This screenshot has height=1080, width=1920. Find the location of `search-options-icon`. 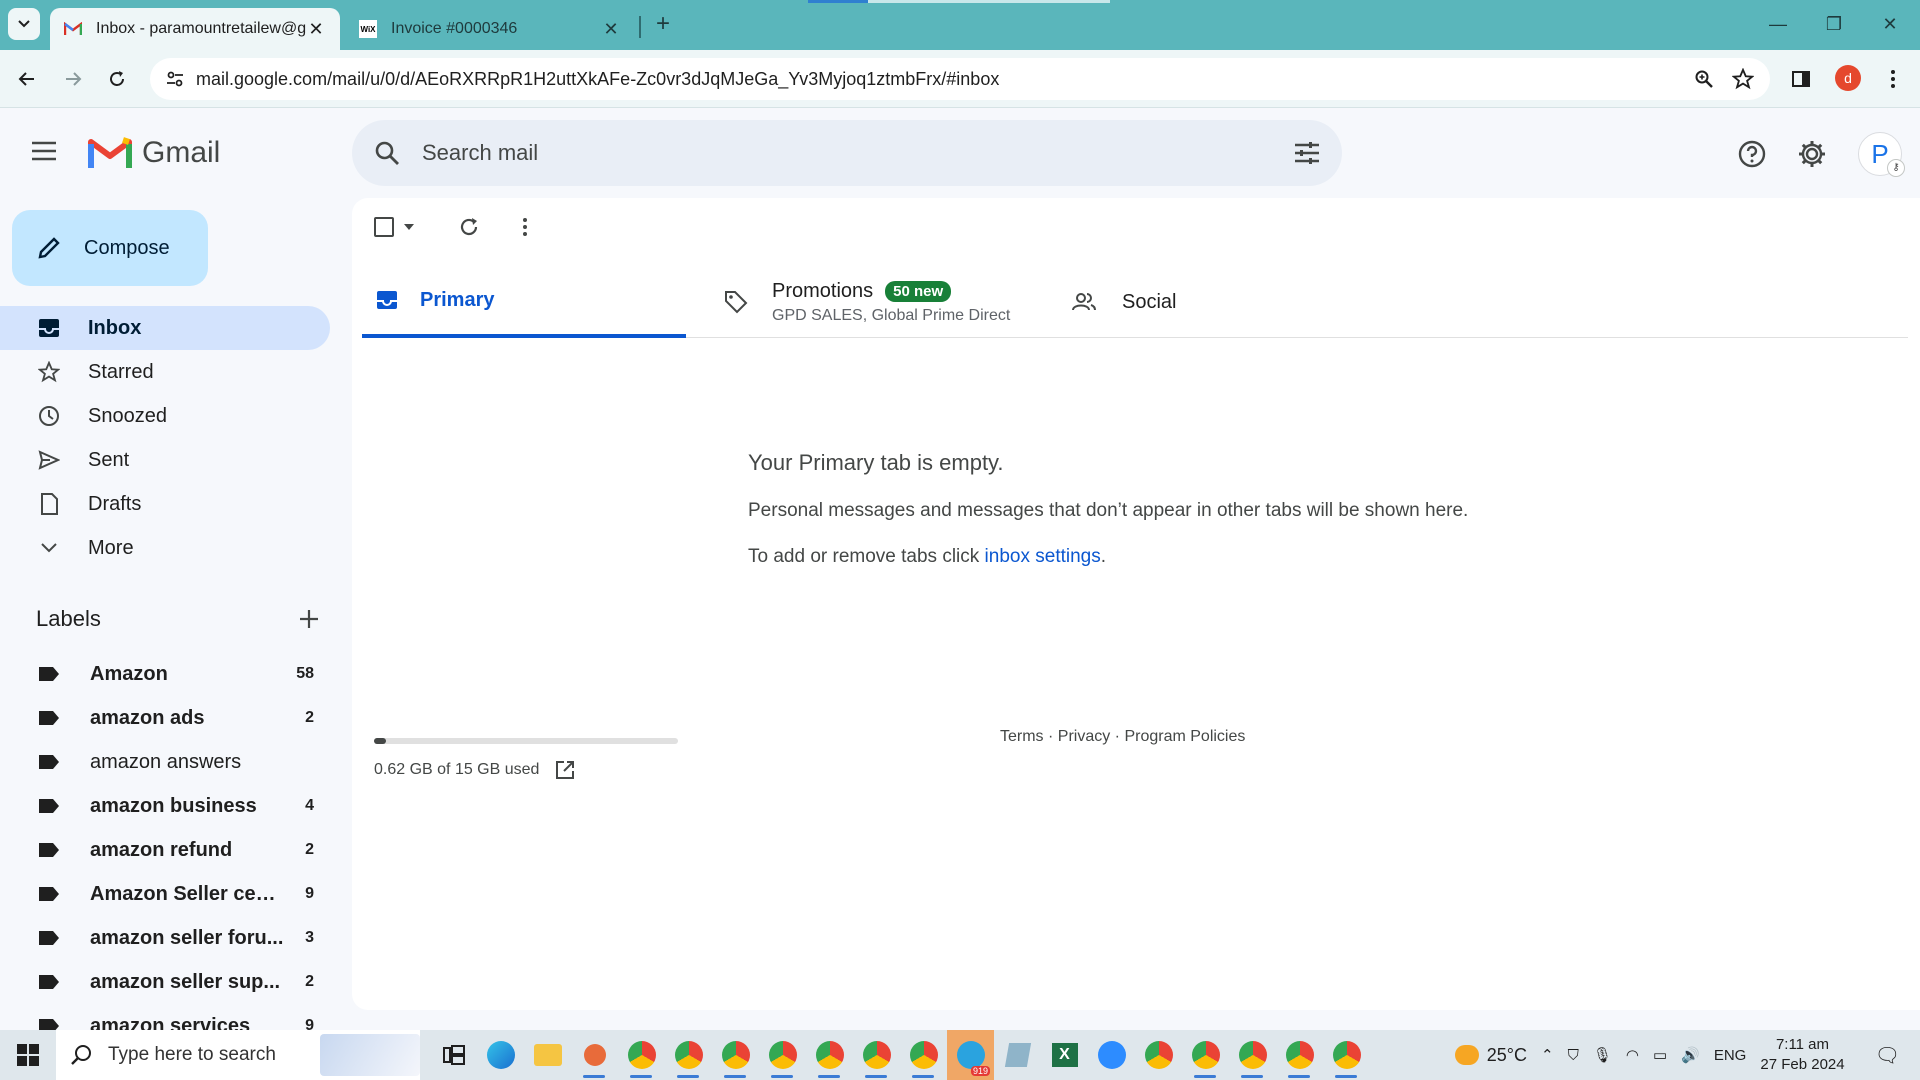

search-options-icon is located at coordinates (1307, 153).